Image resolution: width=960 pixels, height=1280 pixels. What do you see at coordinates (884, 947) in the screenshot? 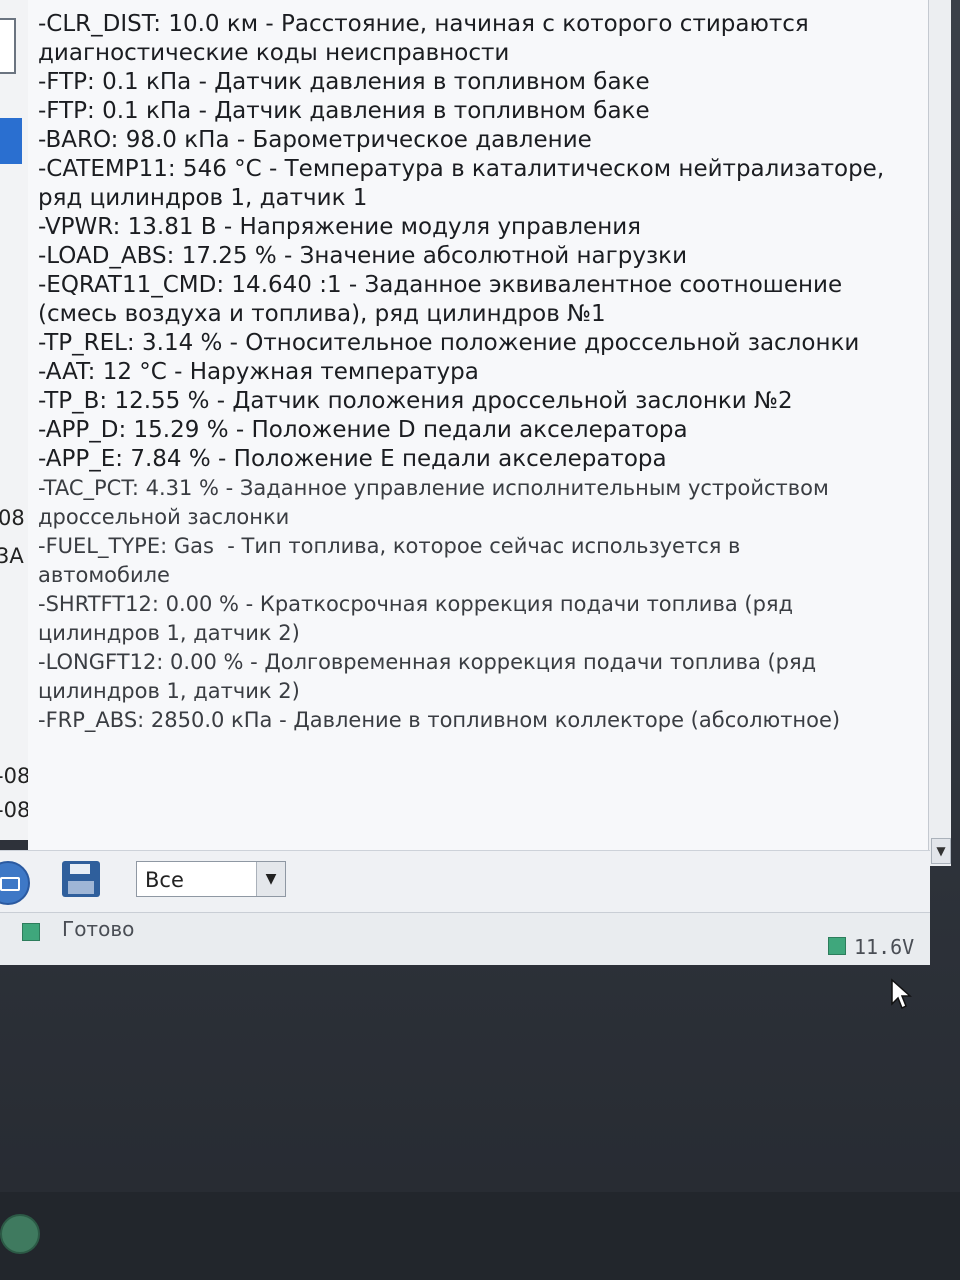
I see `battery-voltage: 11.6V` at bounding box center [884, 947].